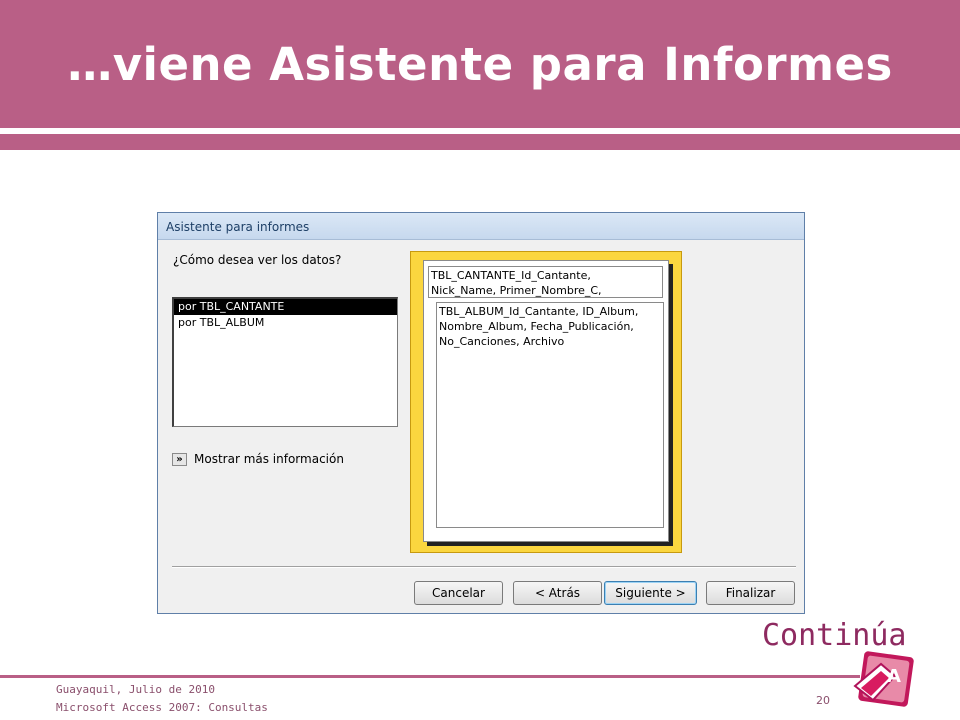 Image resolution: width=960 pixels, height=720 pixels. Describe the element at coordinates (539, 311) in the screenshot. I see `preview-detail-line: TBL_ALBUM_Id_Cantante, ID_Album,` at that location.